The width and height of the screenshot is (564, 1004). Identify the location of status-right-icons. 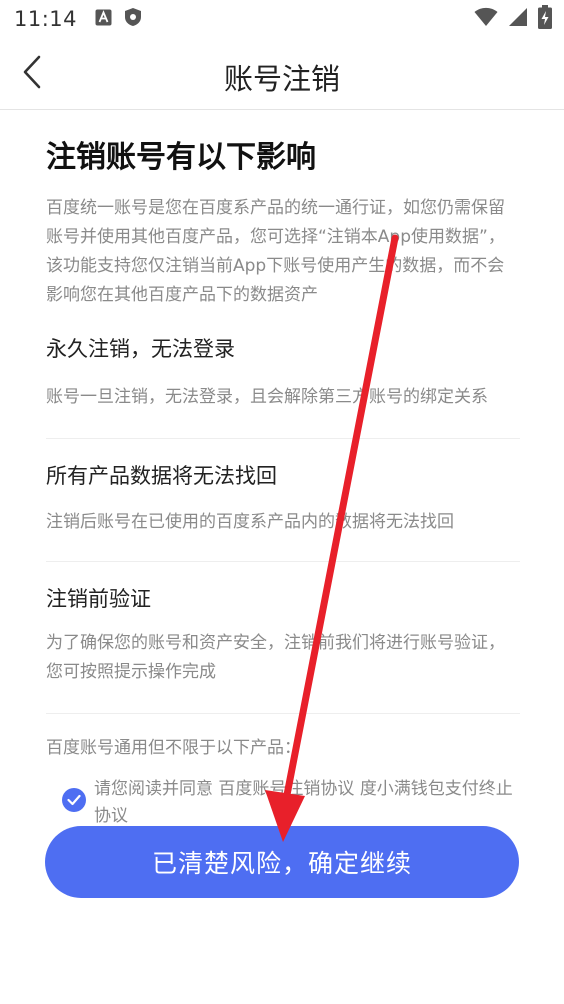
(513, 19).